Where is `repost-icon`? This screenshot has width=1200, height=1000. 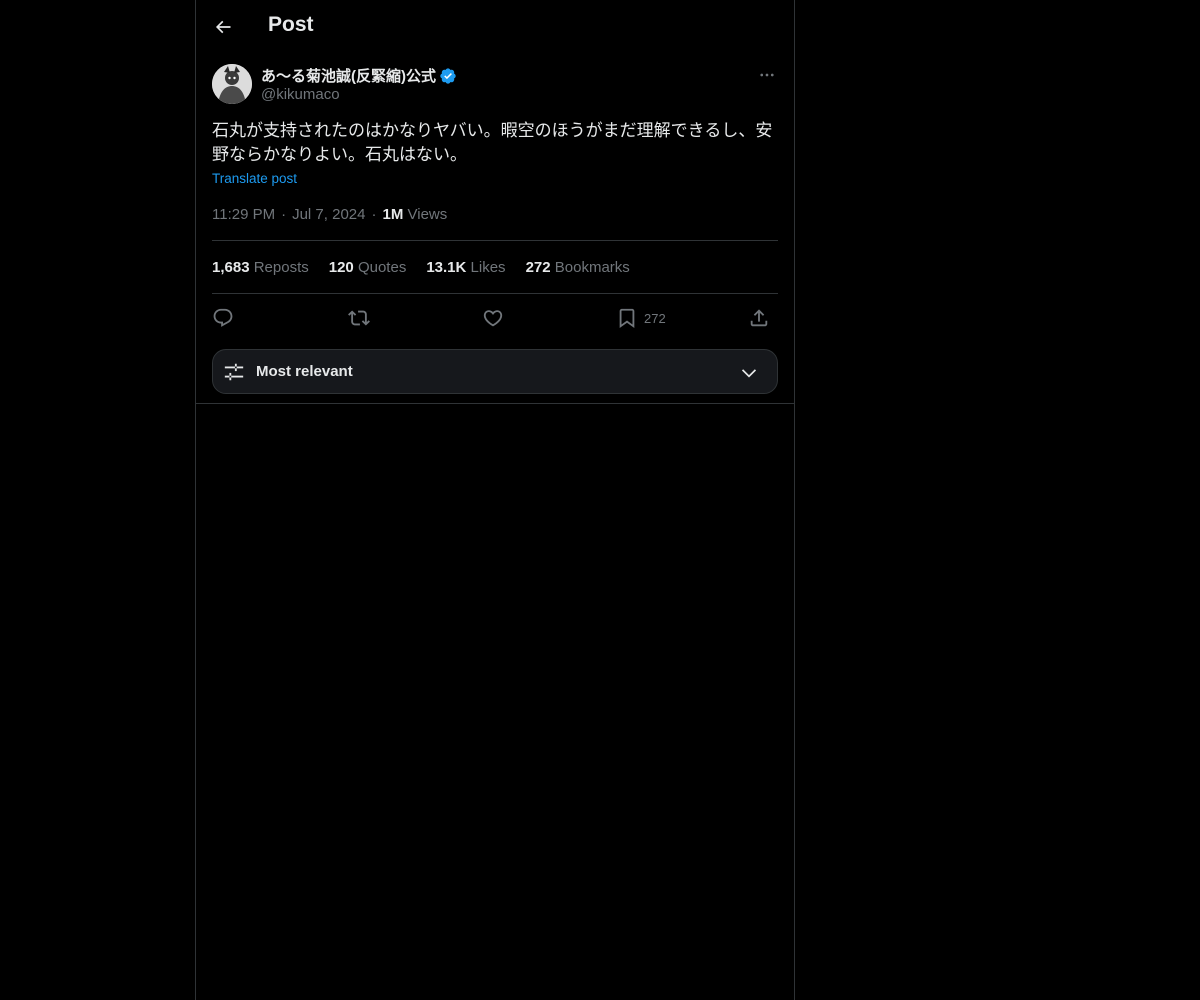 repost-icon is located at coordinates (359, 318).